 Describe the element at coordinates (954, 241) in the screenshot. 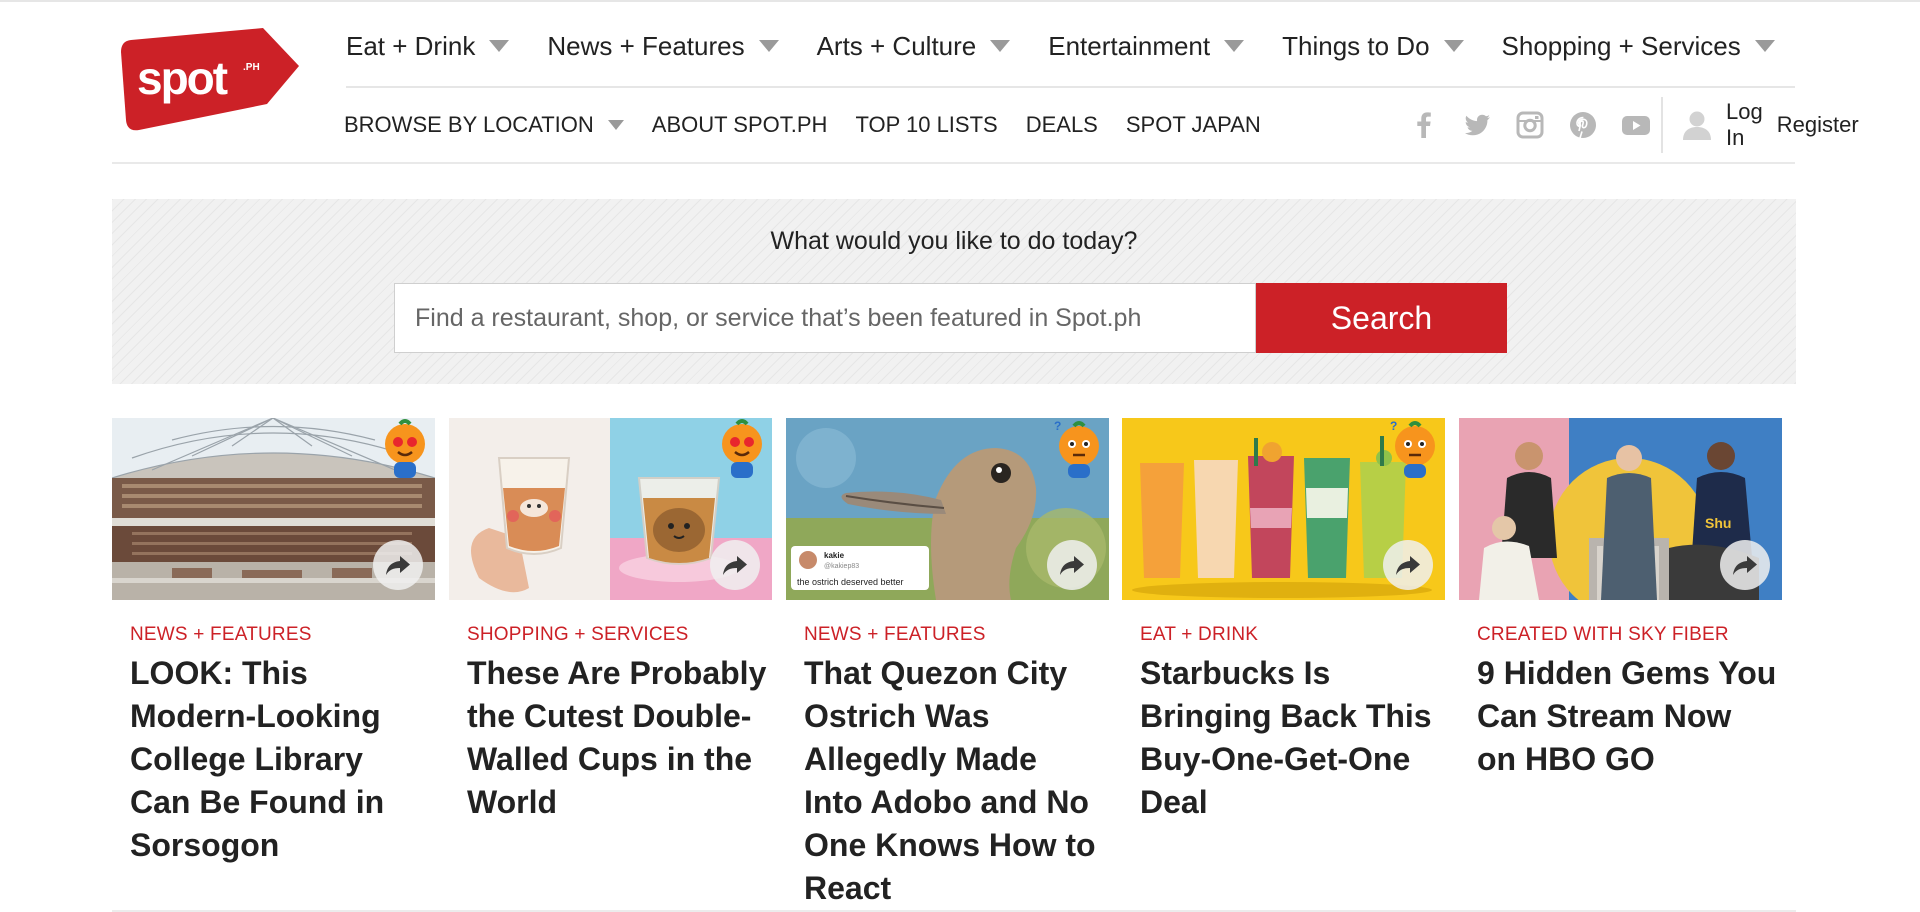

I see `search-prompt: What would you like to do today?` at that location.